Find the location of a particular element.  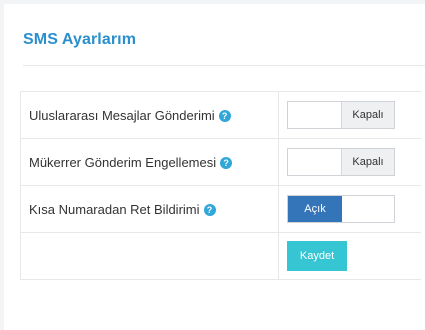

toggle-state-on: Açık is located at coordinates (315, 209).